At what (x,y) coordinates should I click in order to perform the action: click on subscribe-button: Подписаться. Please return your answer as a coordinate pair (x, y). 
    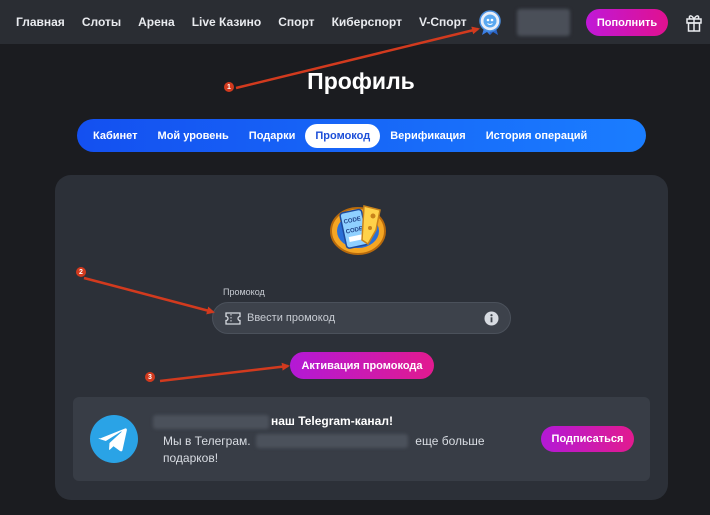
    Looking at the image, I should click on (587, 439).